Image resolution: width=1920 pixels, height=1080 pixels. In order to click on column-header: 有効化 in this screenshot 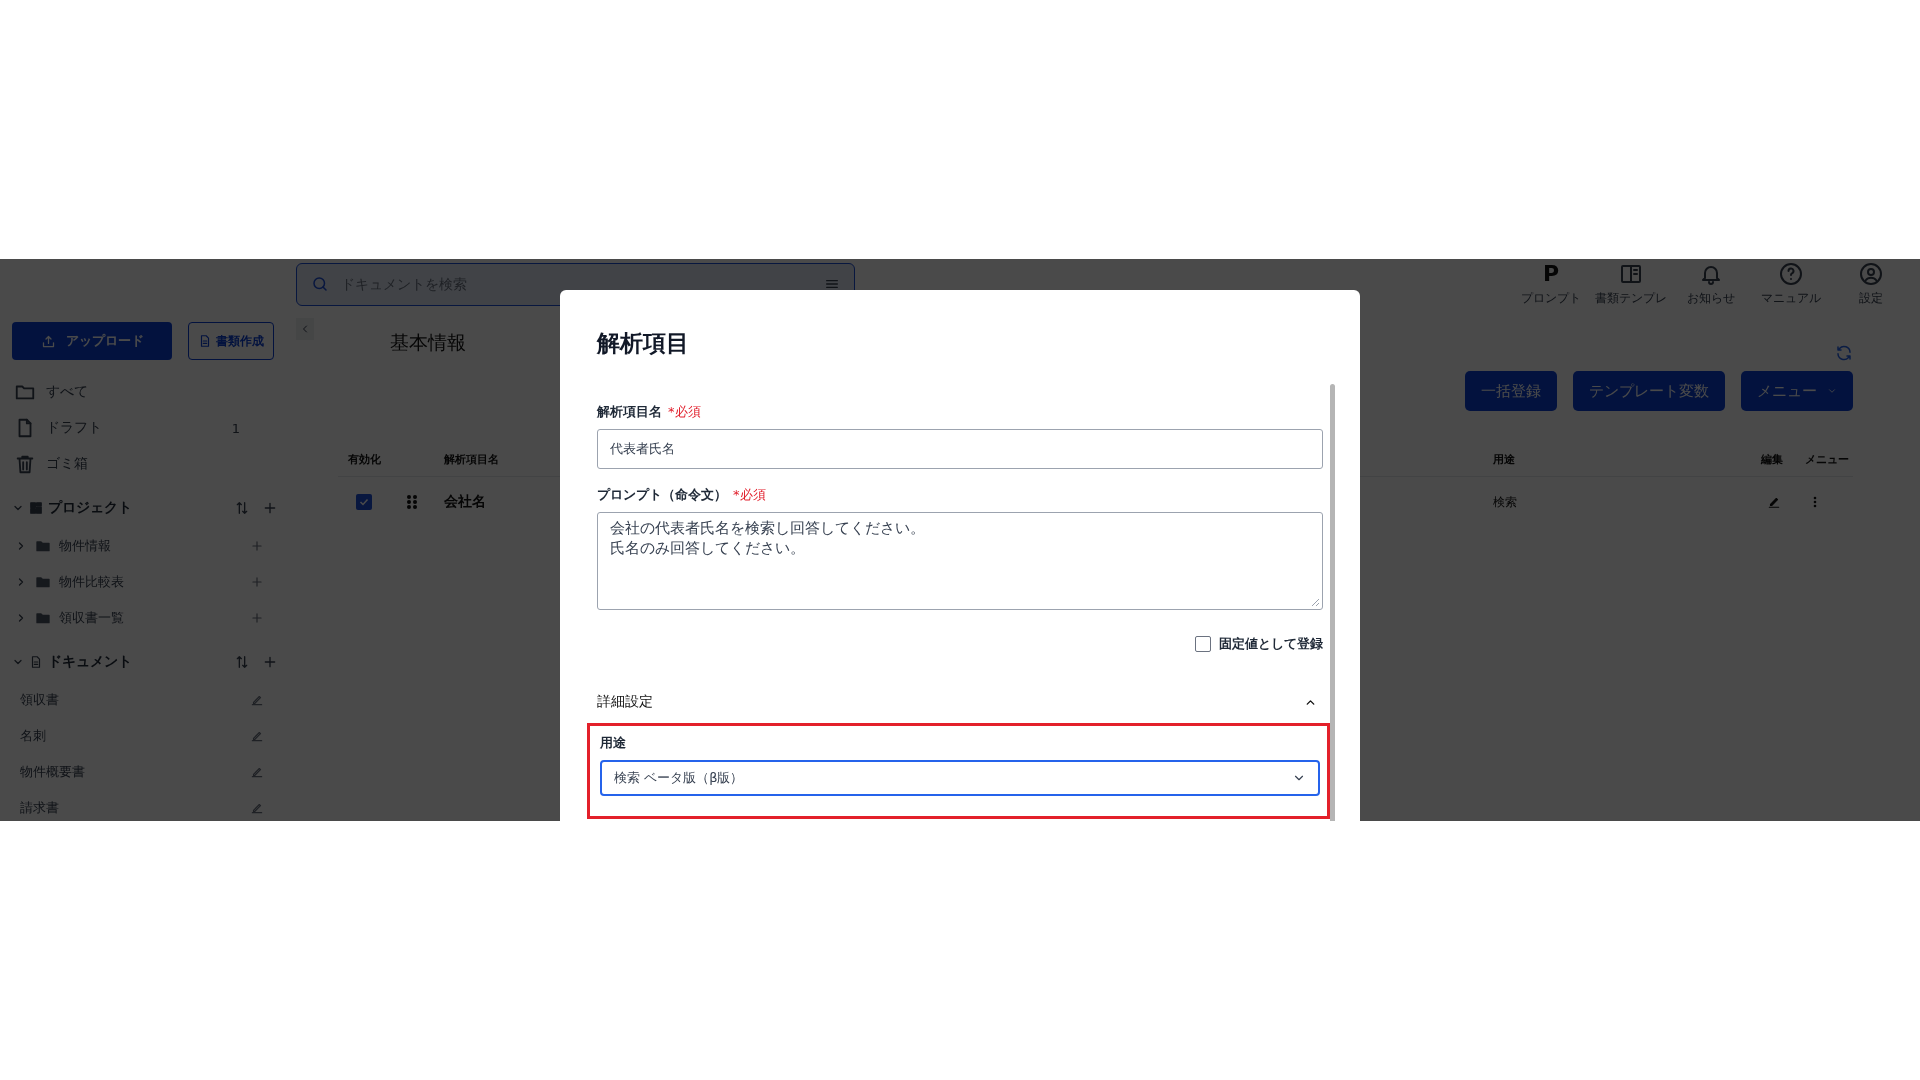, I will do `click(365, 459)`.